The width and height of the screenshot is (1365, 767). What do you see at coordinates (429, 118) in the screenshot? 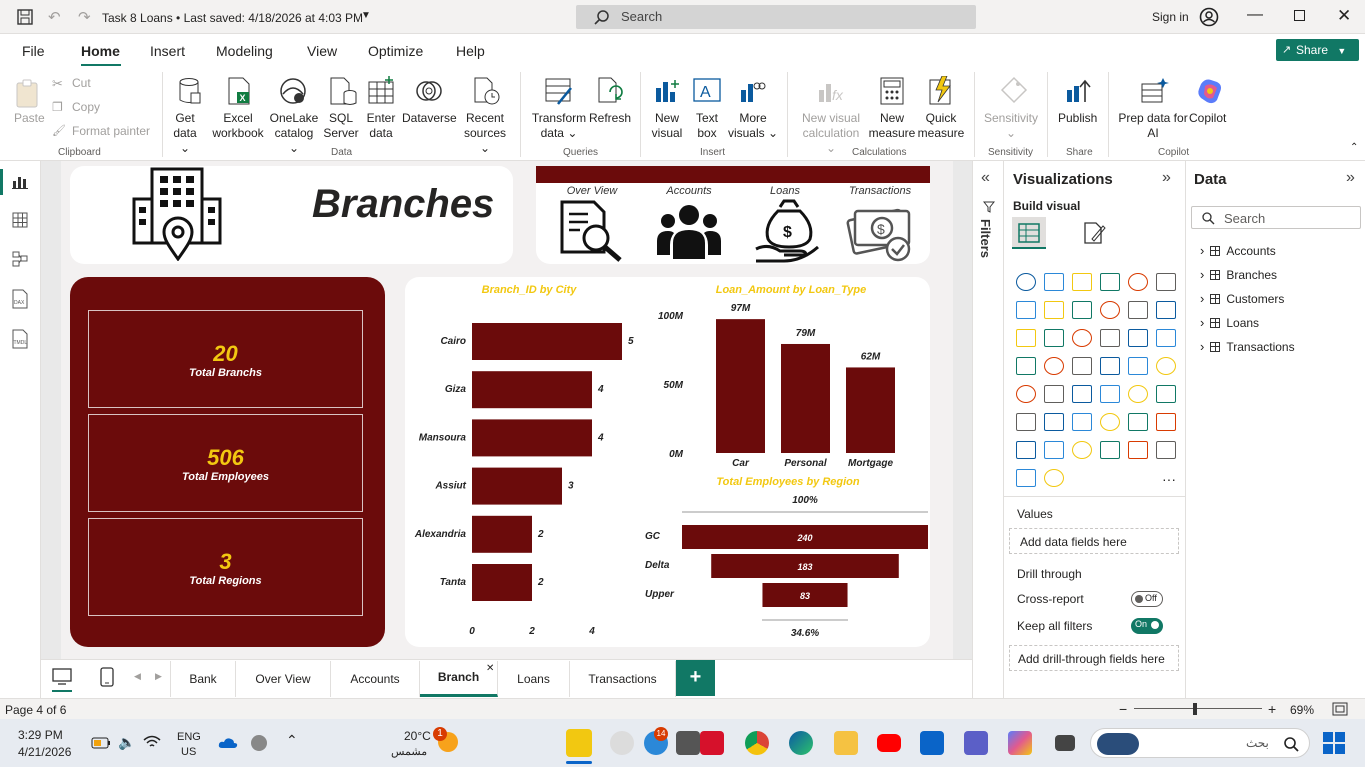
I see `dataverse-button: Dataverse` at bounding box center [429, 118].